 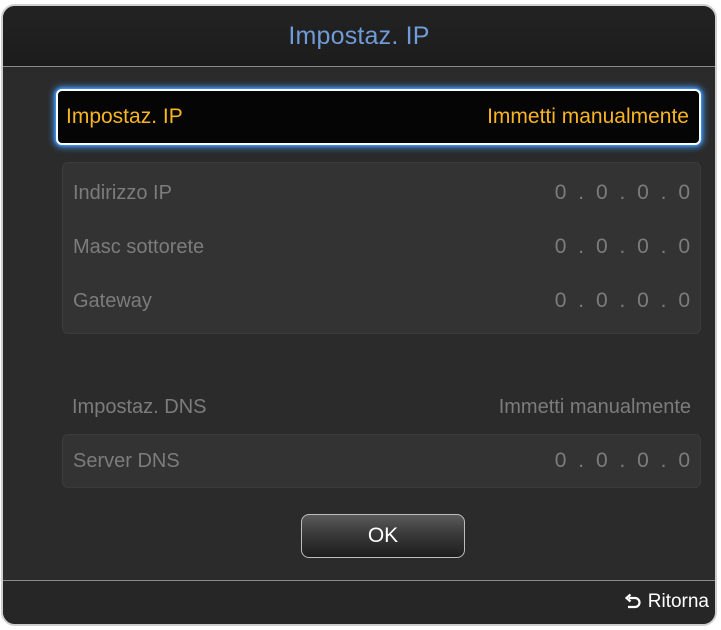 I want to click on subnet-mask-field: Masc sottorete 0 . 0 . 0 . 0, so click(x=381, y=247).